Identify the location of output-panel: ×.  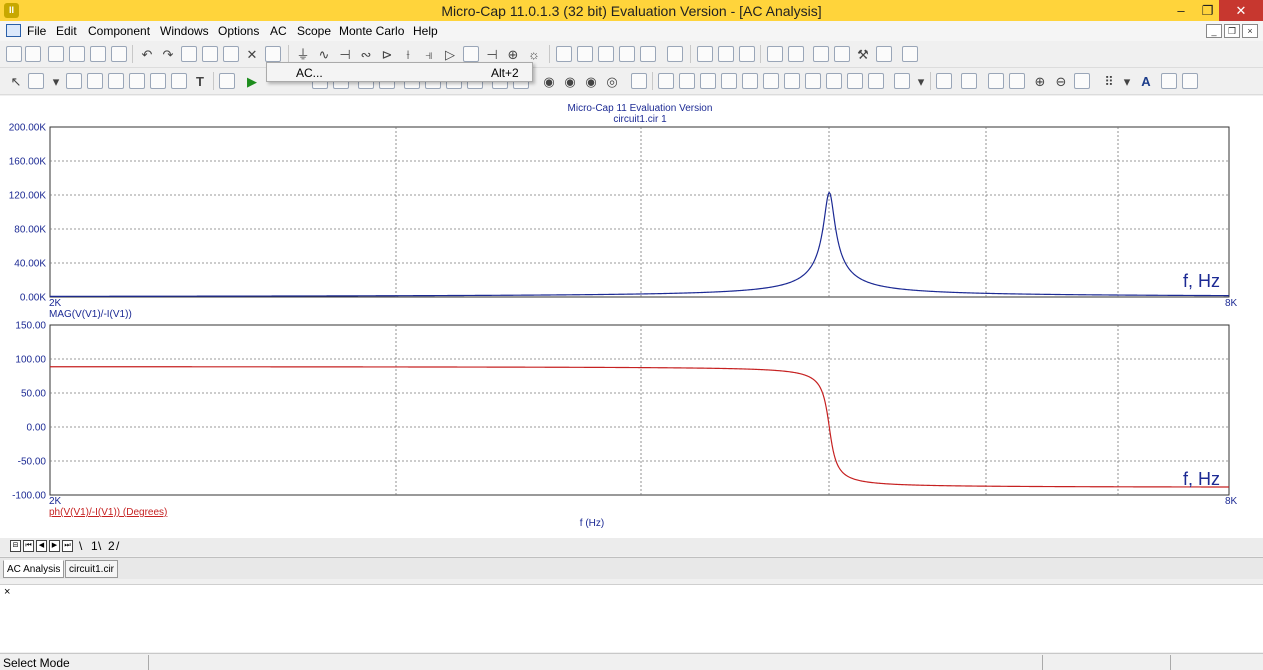
(631, 618).